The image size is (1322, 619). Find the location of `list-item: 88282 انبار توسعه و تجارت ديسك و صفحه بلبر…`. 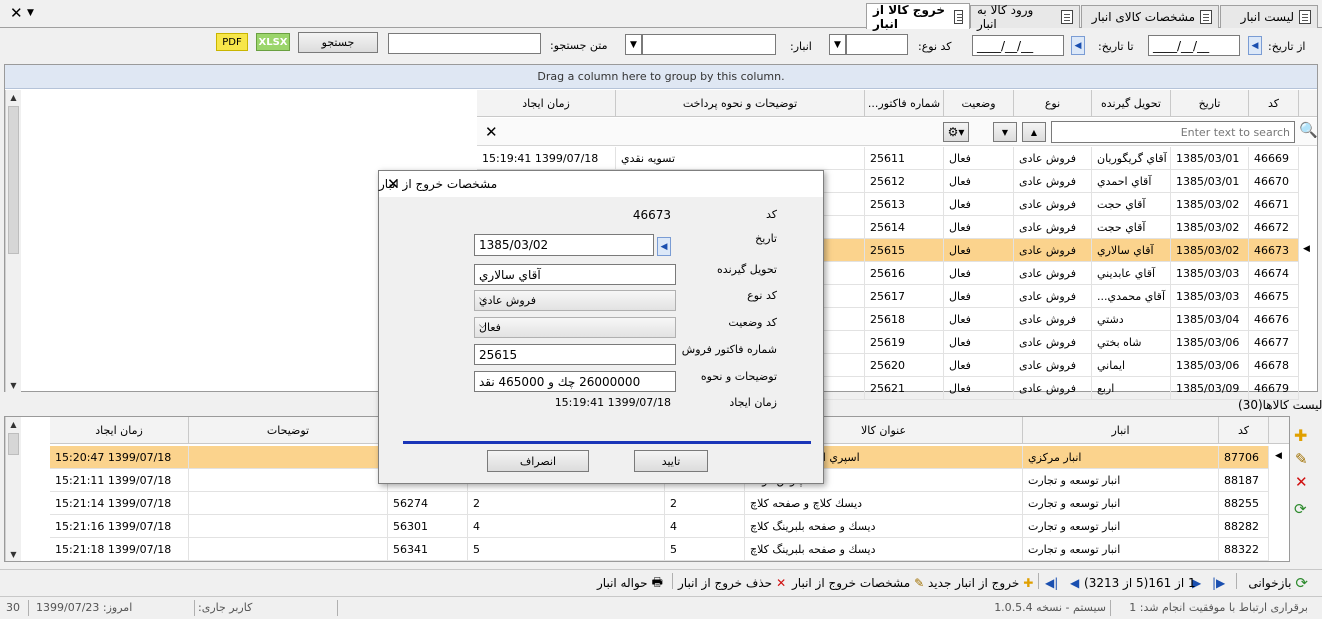

list-item: 88282 انبار توسعه و تجارت ديسك و صفحه بلبر… is located at coordinates (647, 526).